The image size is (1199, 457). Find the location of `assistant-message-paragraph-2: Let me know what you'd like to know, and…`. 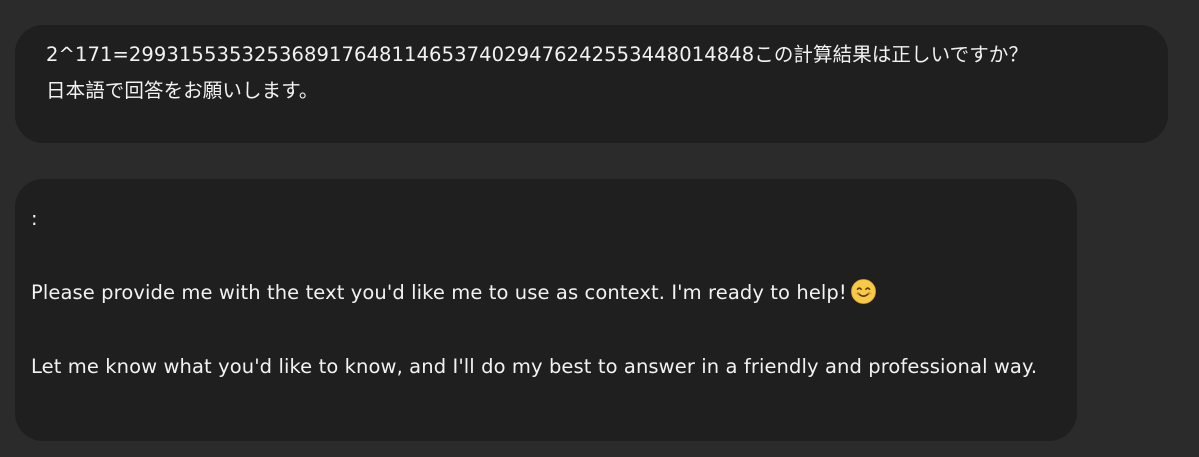

assistant-message-paragraph-2: Let me know what you'd like to know, and… is located at coordinates (534, 366).